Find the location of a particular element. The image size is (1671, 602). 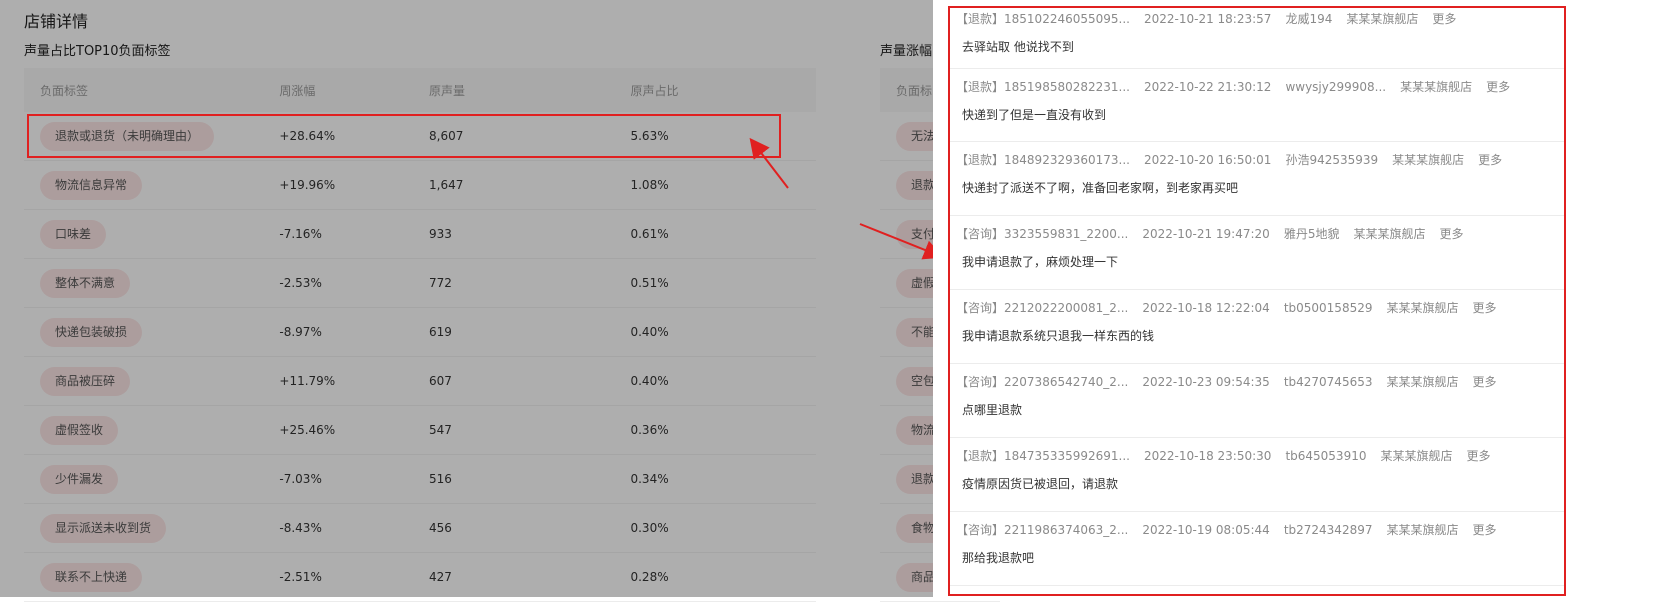

arrow-to-row is located at coordinates (769, 163).